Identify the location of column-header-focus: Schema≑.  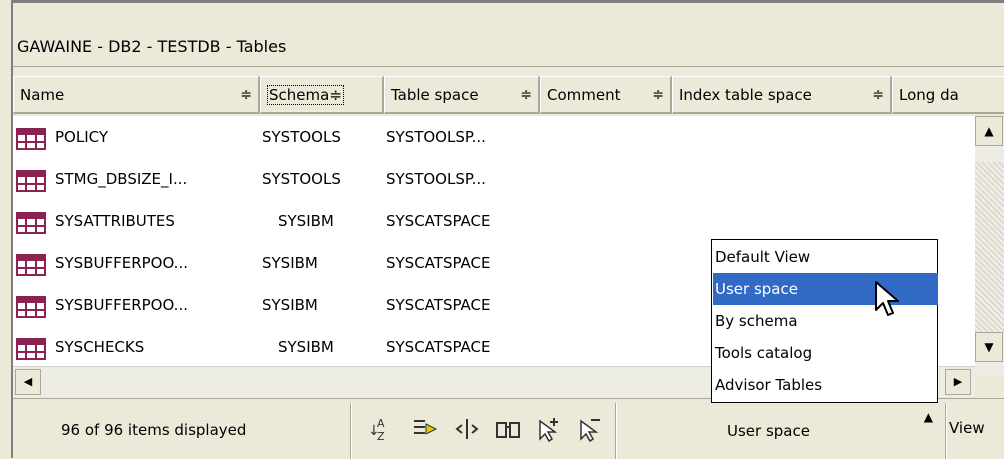
(305, 95).